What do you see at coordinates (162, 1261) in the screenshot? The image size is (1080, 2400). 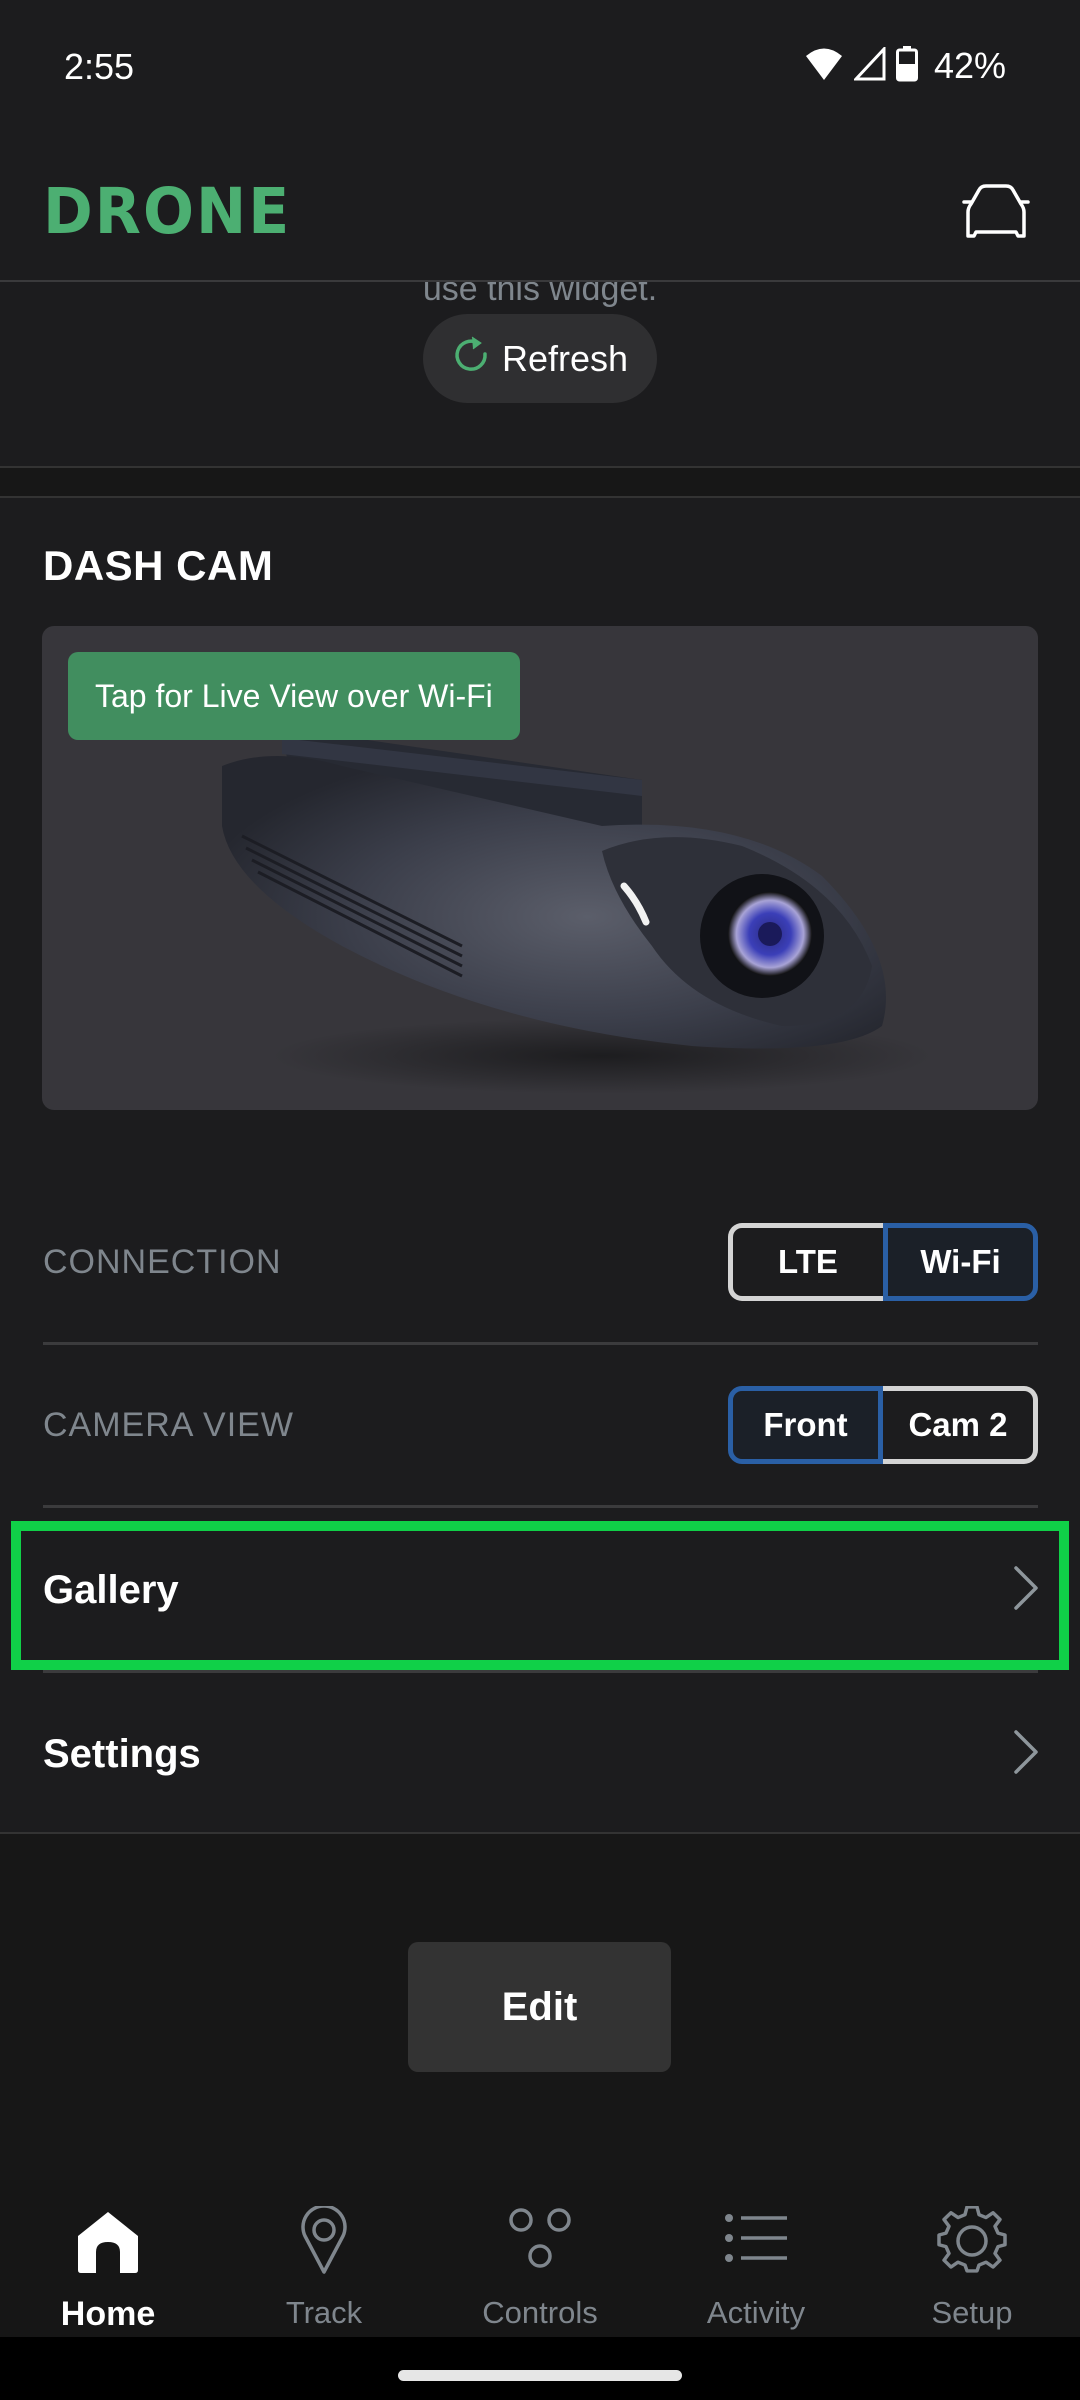 I see `connection-label: CONNECTION` at bounding box center [162, 1261].